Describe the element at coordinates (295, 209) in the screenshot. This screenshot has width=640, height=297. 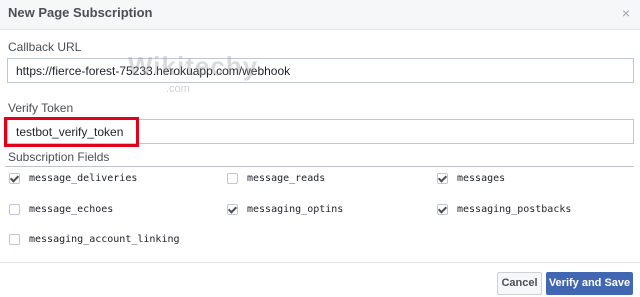
I see `checkbox-label: messaging_optins` at that location.